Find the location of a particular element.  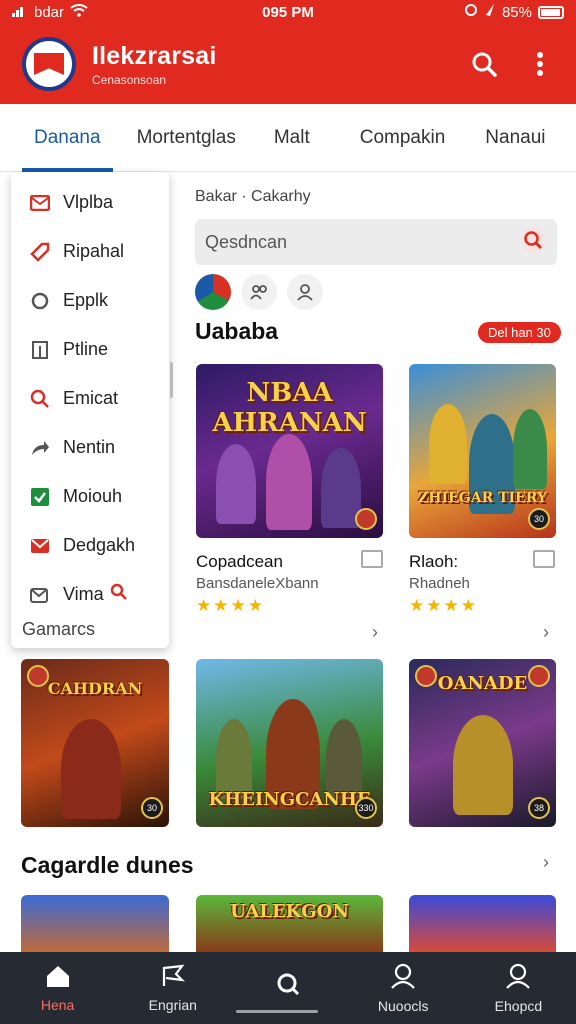

game-art-title: NBAA AHRANAN is located at coordinates (289, 408).